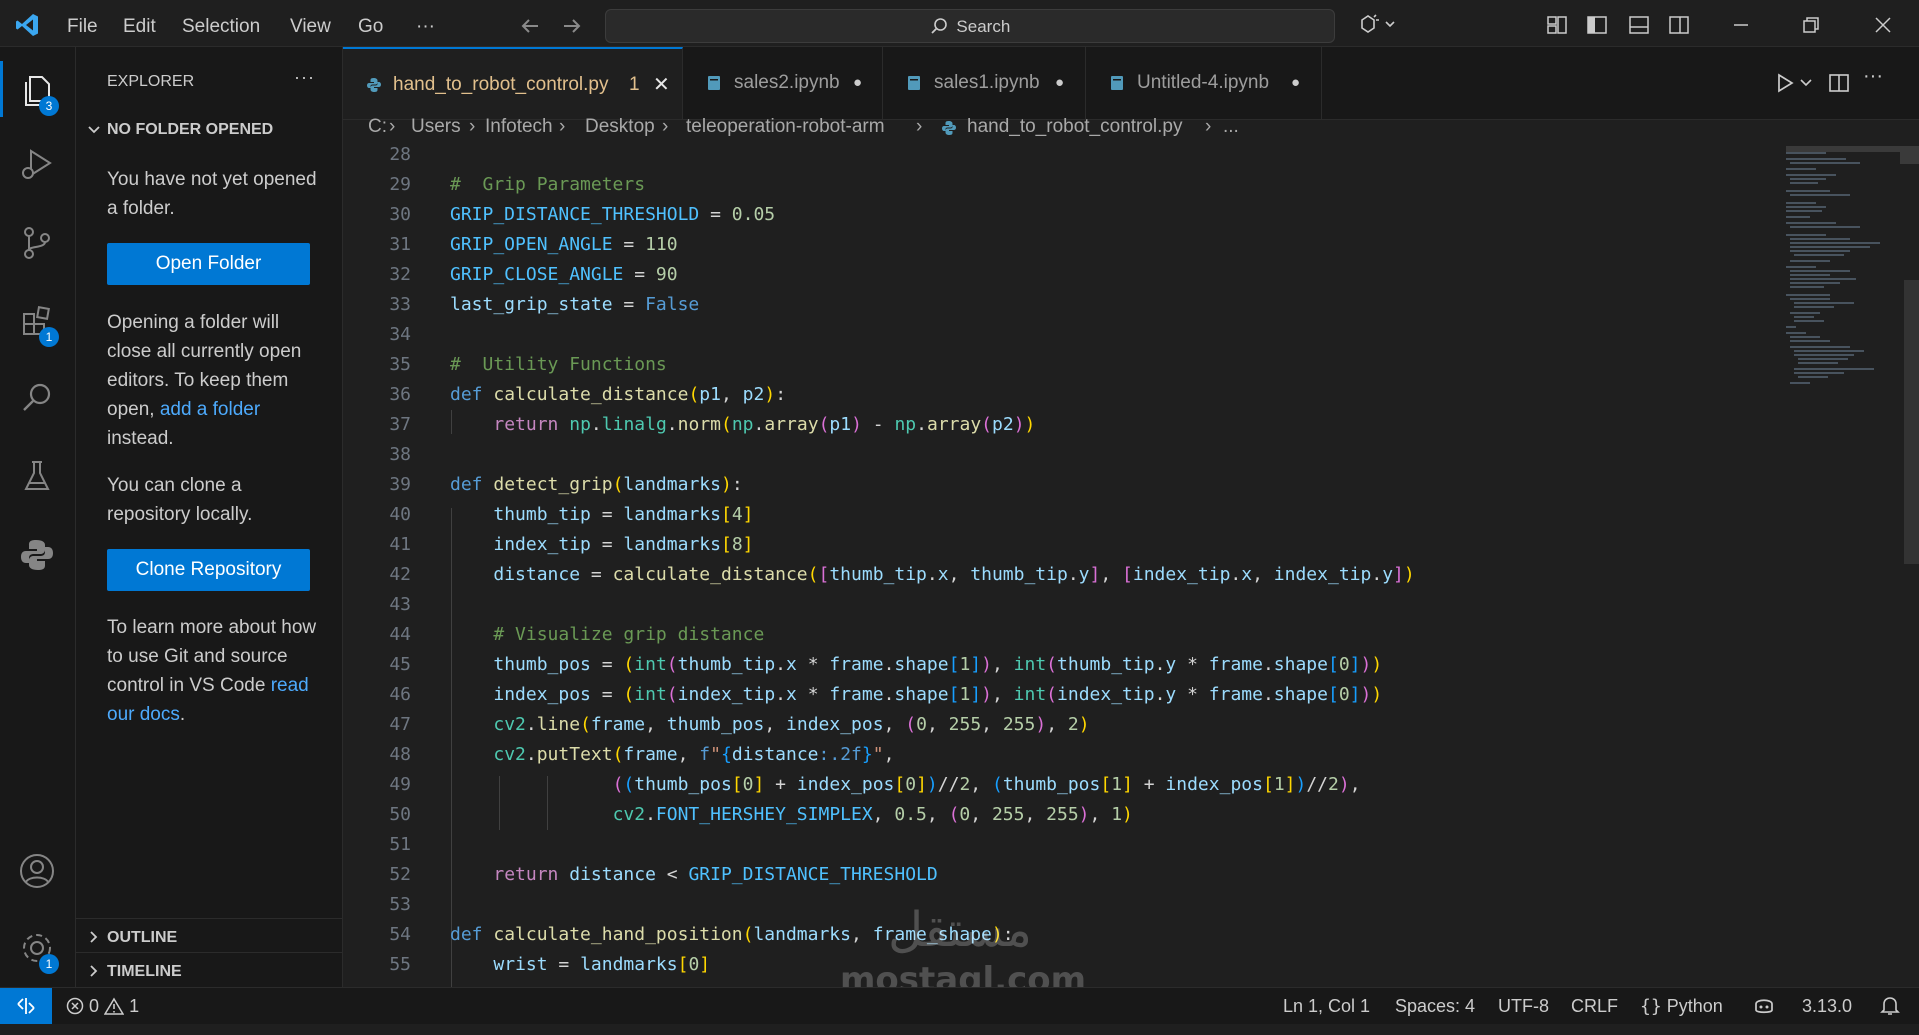  I want to click on forward-arrow-icon, so click(572, 26).